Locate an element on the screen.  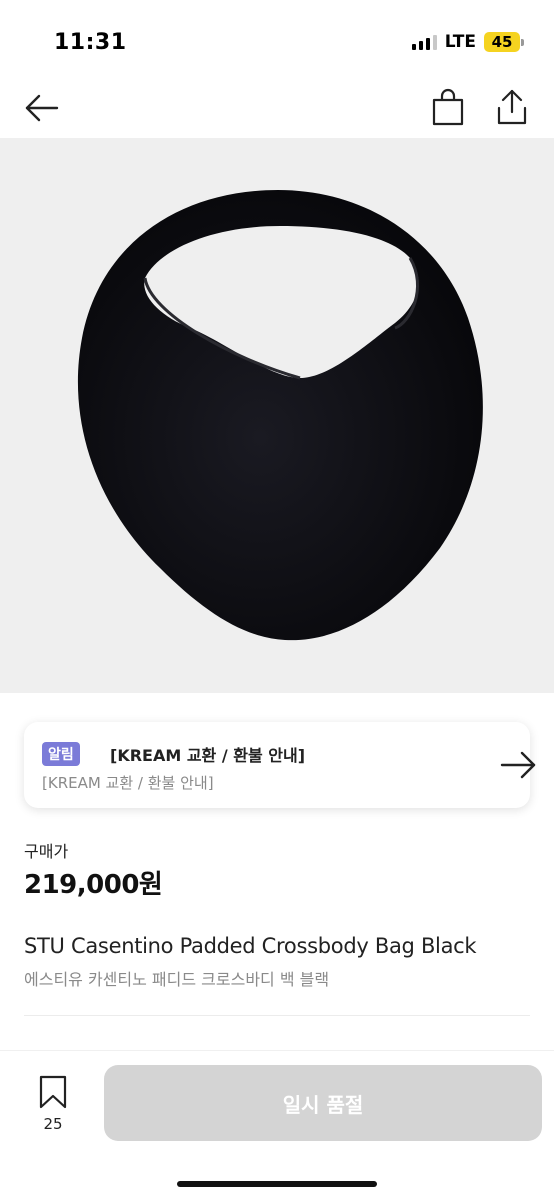
top-nav is located at coordinates (277, 109).